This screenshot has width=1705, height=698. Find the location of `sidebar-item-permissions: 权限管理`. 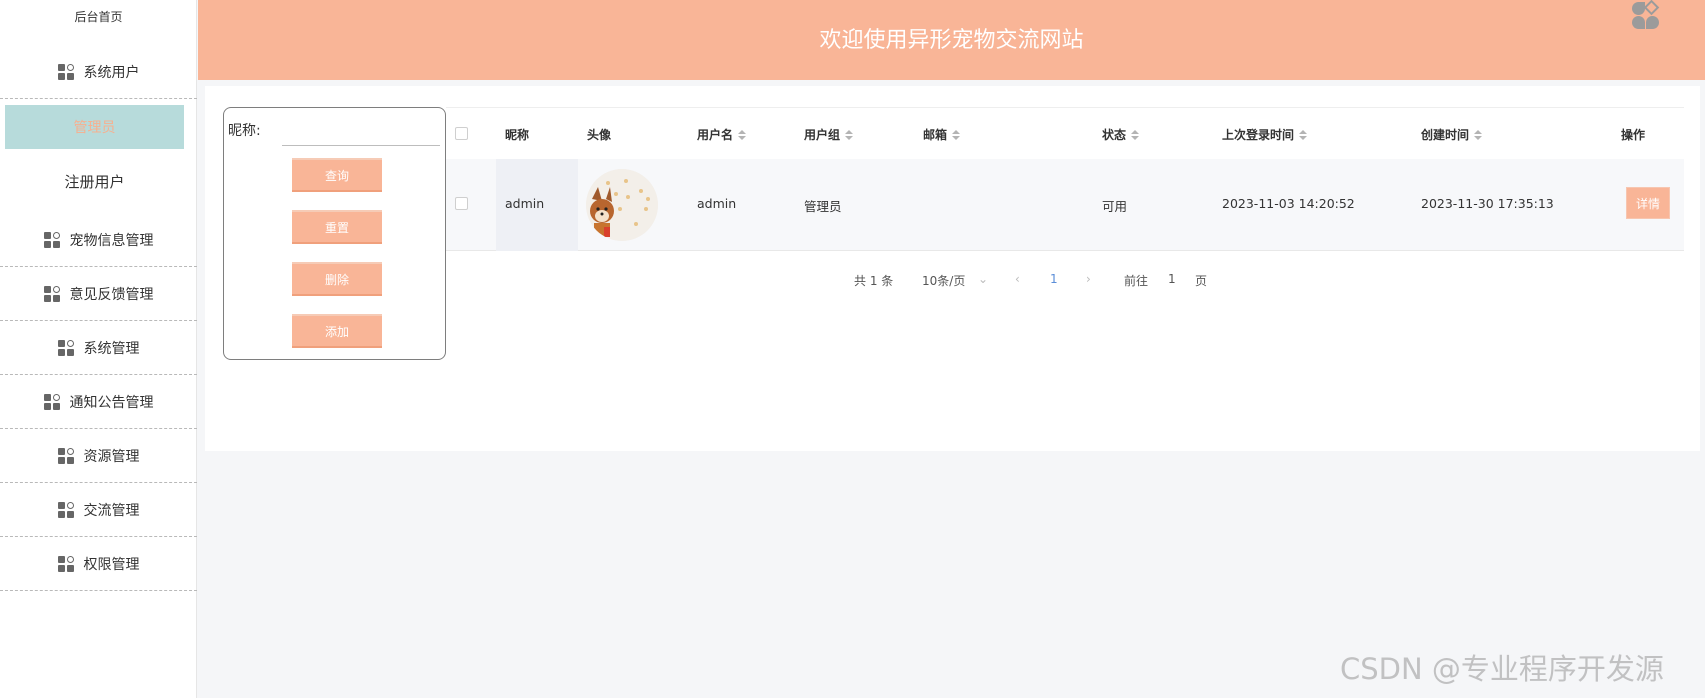

sidebar-item-permissions: 权限管理 is located at coordinates (98, 564).